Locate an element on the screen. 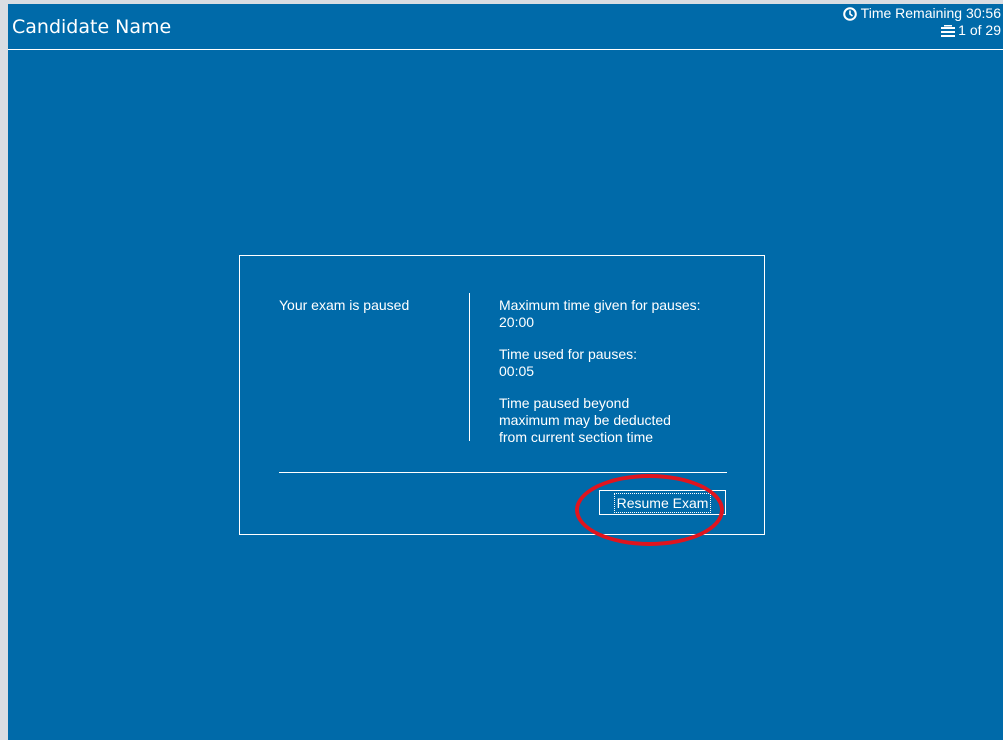  pages-icon is located at coordinates (948, 31).